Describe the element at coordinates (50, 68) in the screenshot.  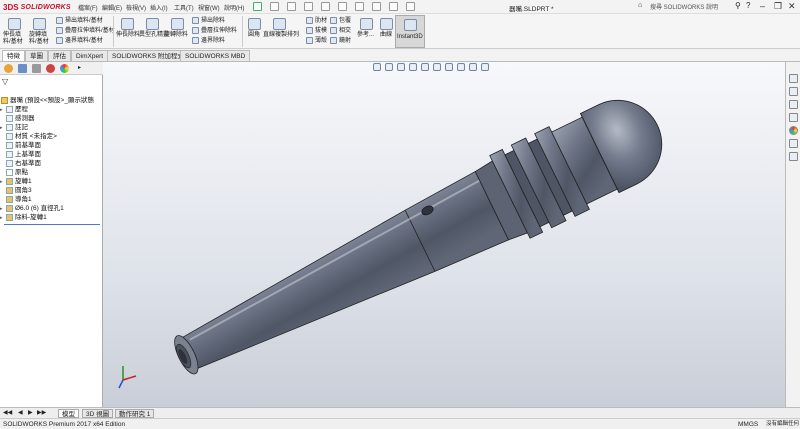
I see `dimxpert-manager-icon` at that location.